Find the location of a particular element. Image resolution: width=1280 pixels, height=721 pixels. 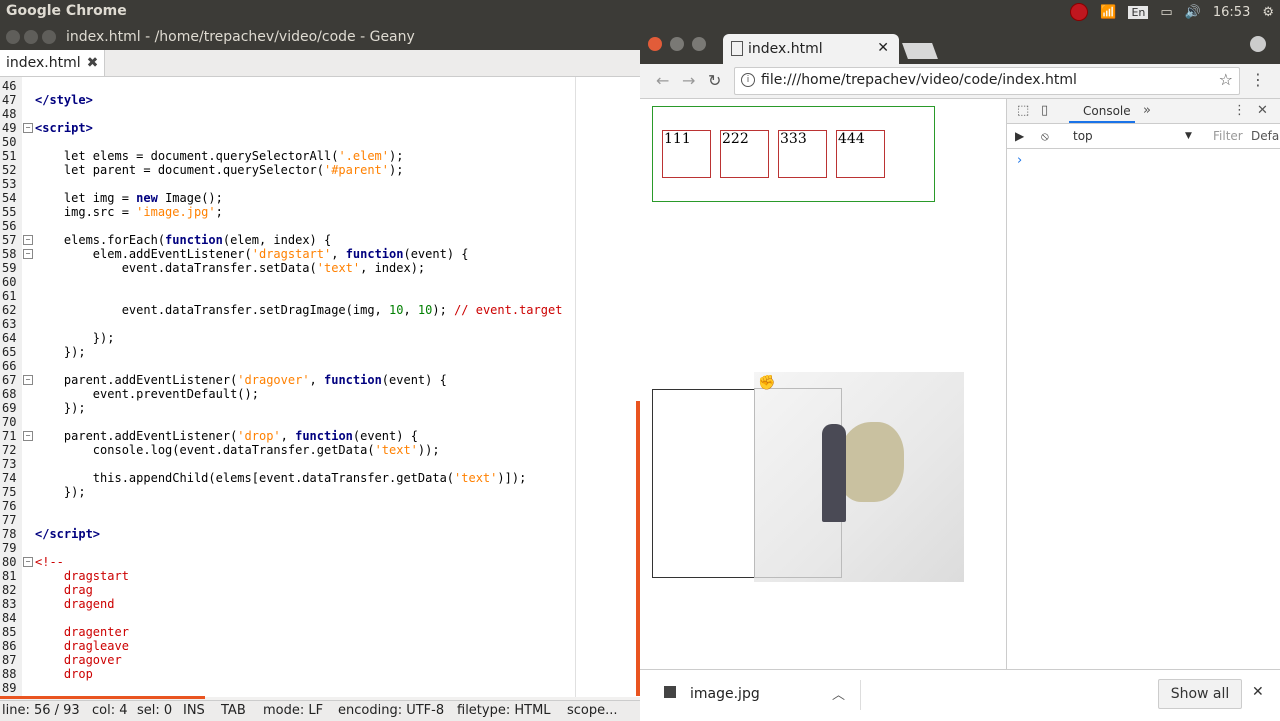

bookmark-star-icon: ☆ is located at coordinates (1226, 79).